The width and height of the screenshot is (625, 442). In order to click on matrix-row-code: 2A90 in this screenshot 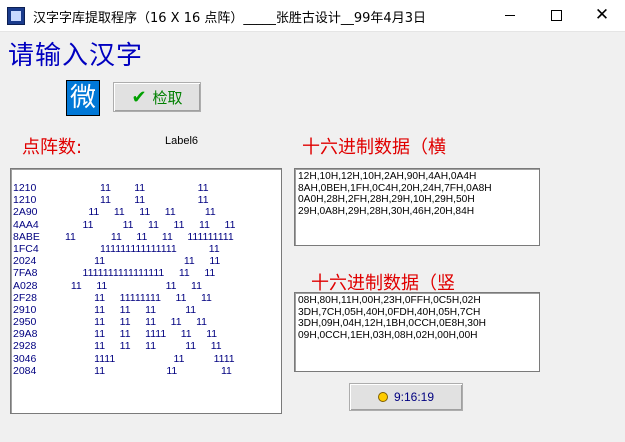, I will do `click(25, 212)`.